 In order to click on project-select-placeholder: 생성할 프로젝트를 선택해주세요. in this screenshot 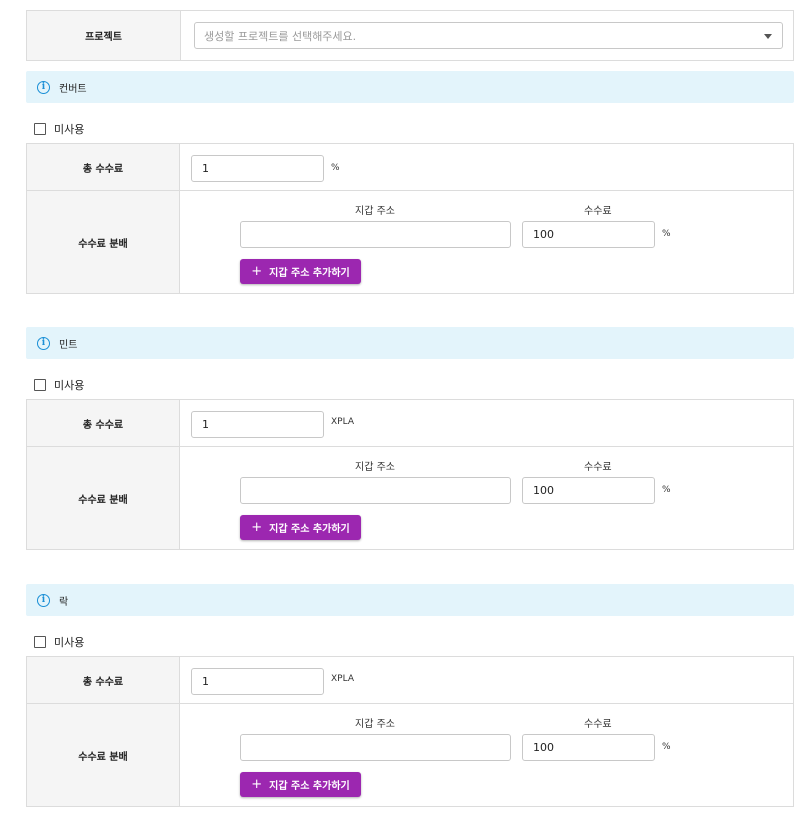, I will do `click(280, 36)`.